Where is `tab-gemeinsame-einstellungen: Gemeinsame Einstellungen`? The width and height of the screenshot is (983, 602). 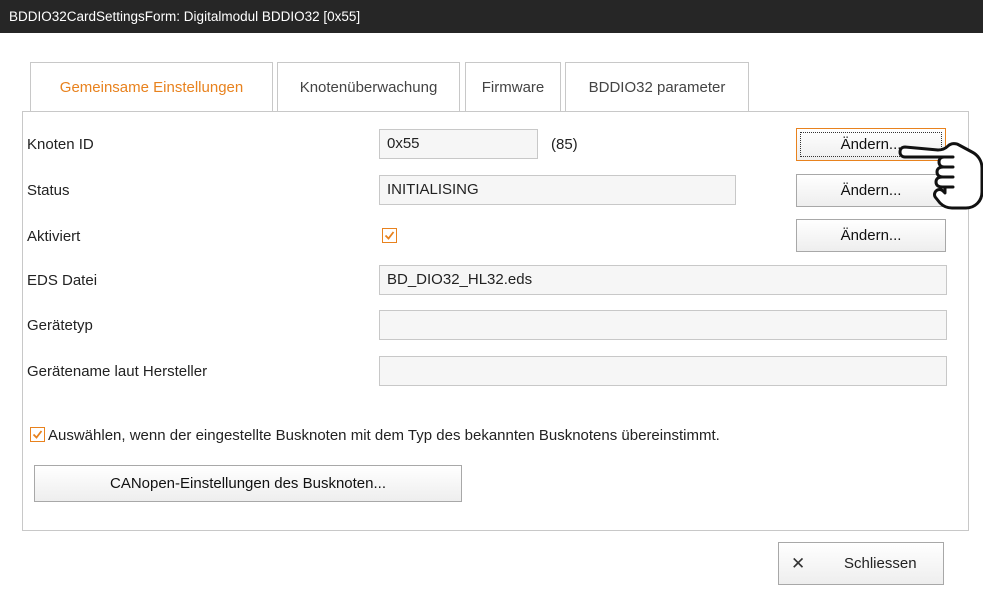
tab-gemeinsame-einstellungen: Gemeinsame Einstellungen is located at coordinates (151, 87).